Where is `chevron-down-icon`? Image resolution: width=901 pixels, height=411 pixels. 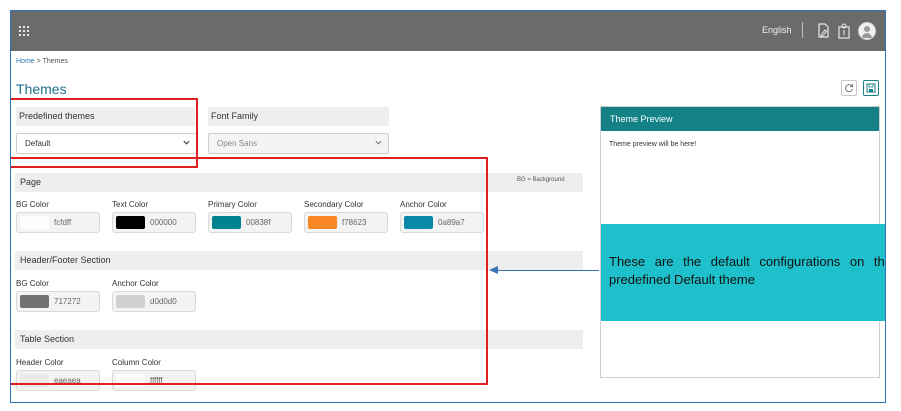
chevron-down-icon is located at coordinates (378, 142).